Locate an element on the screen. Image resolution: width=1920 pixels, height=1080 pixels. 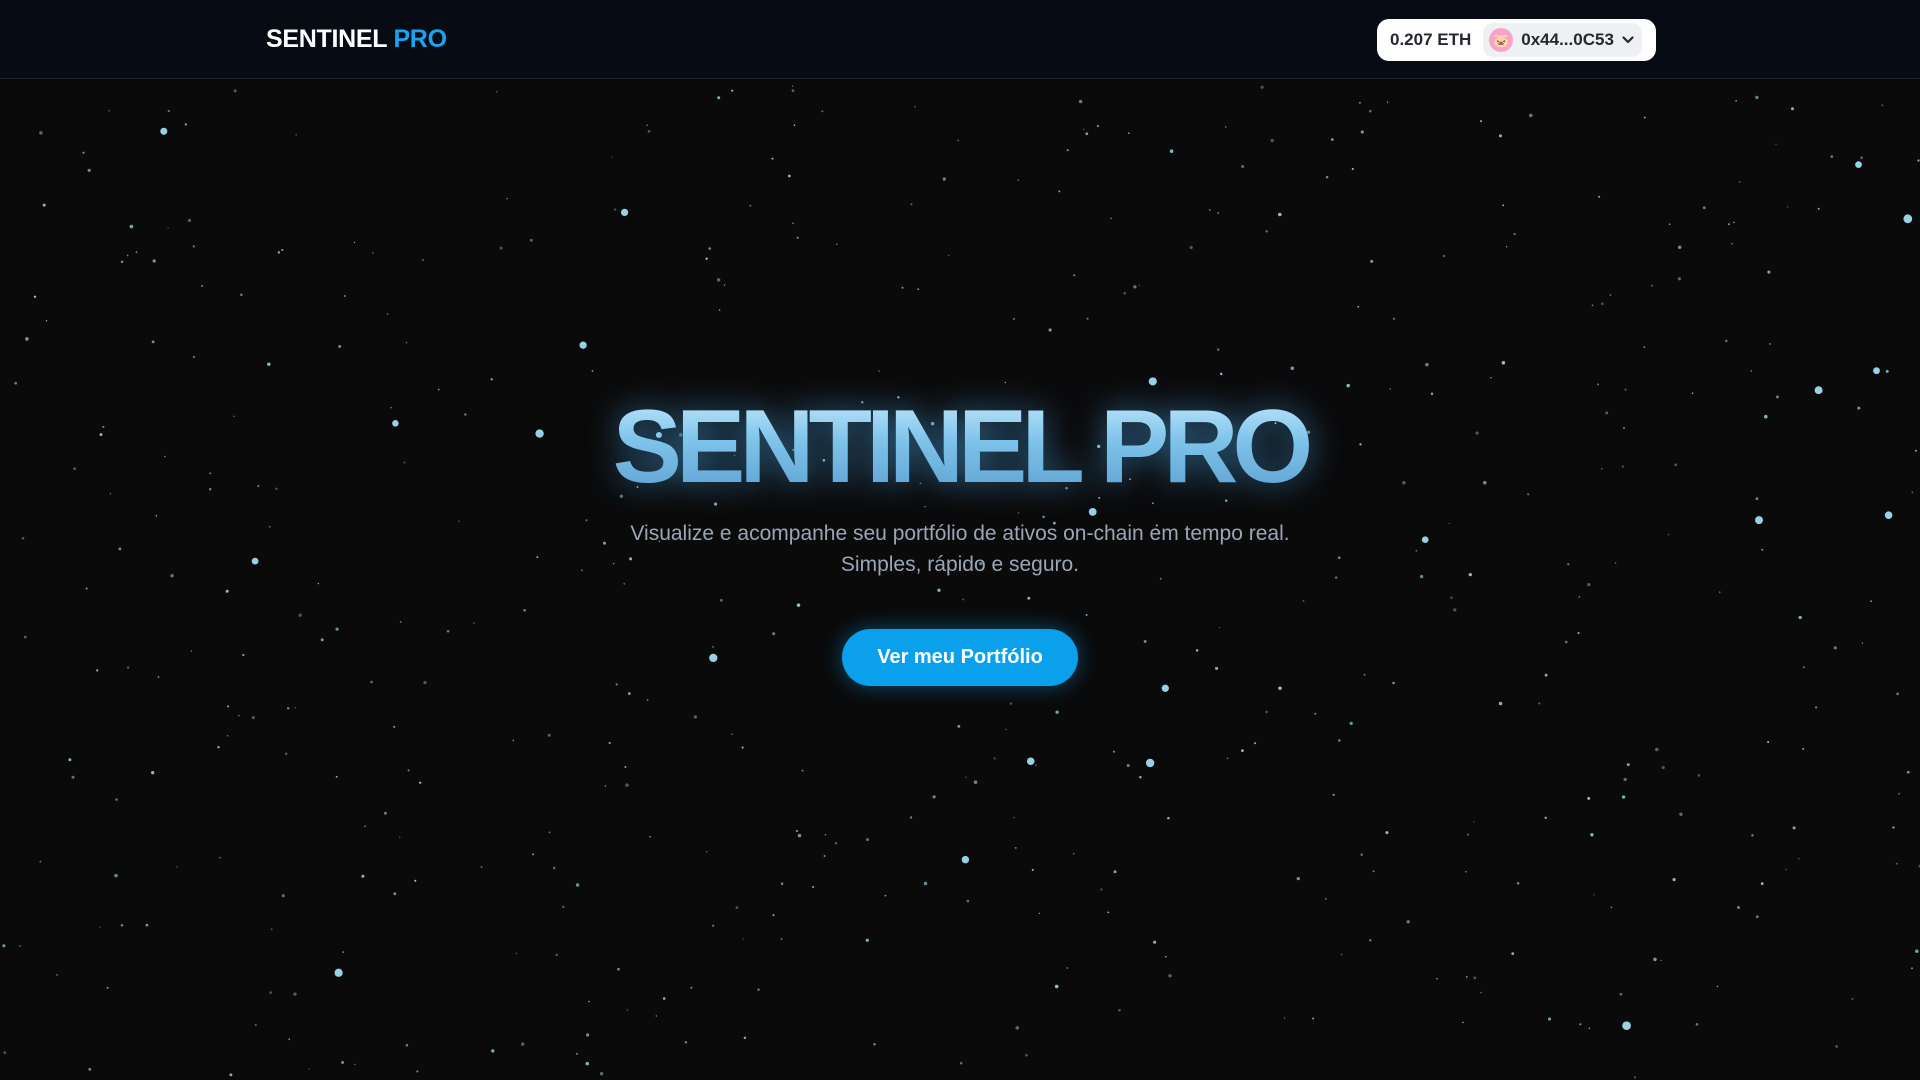
brand-name: SENTINEL is located at coordinates (326, 39).